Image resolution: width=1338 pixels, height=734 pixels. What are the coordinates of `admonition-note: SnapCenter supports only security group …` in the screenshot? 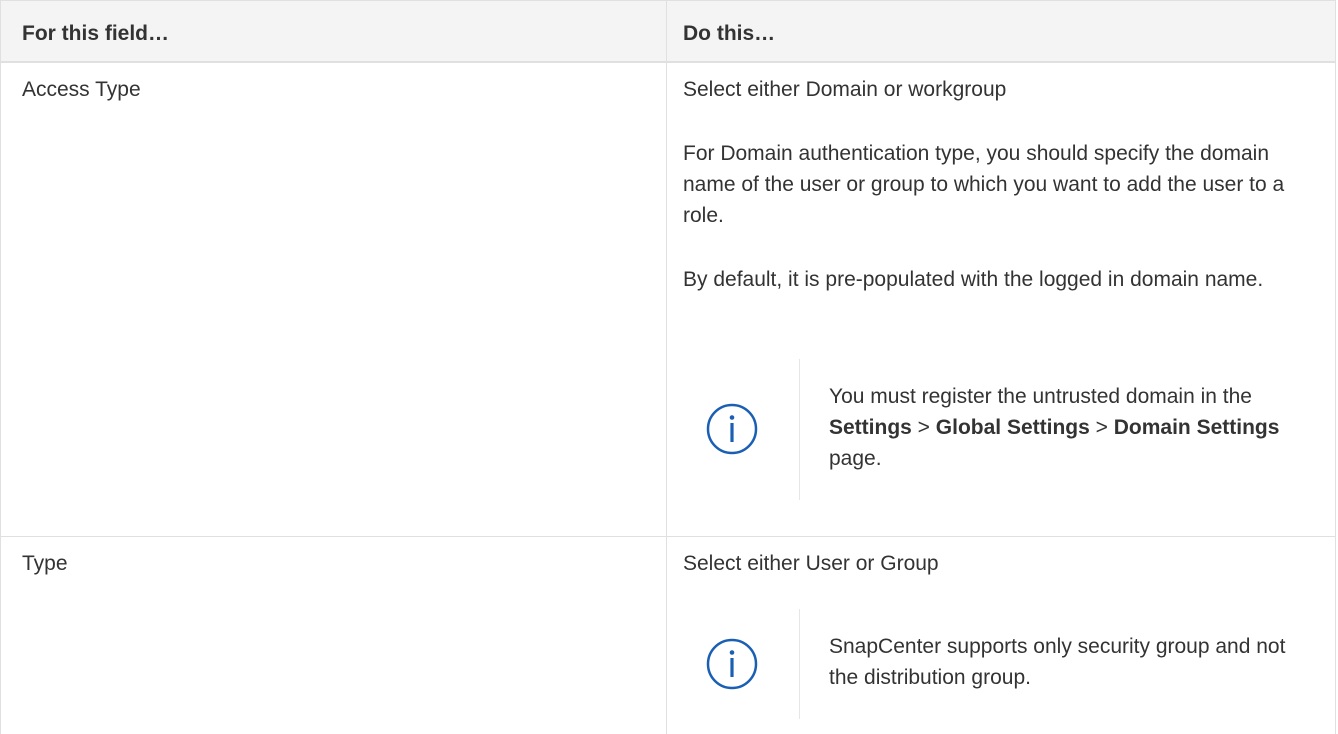 It's located at (1003, 664).